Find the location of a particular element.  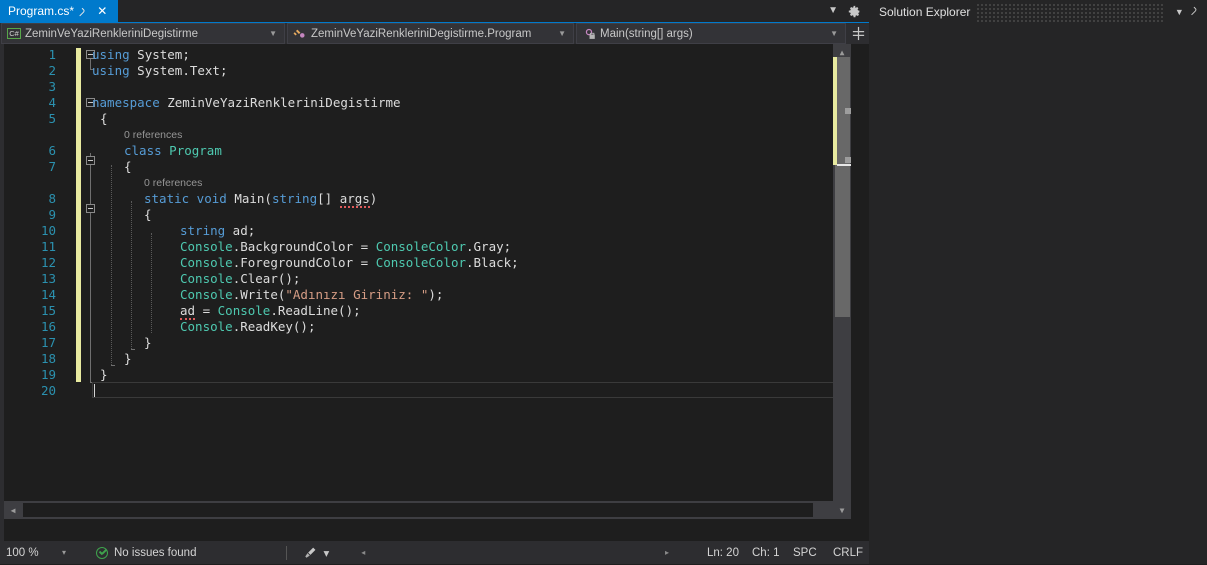

line-number: 7 is located at coordinates (52, 166).